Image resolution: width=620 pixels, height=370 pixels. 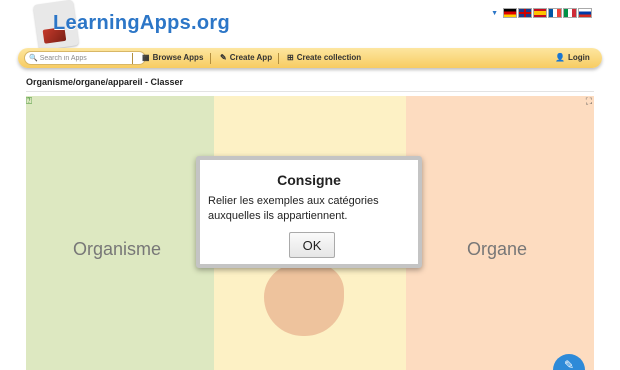 I want to click on login-label: Login, so click(x=578, y=57).